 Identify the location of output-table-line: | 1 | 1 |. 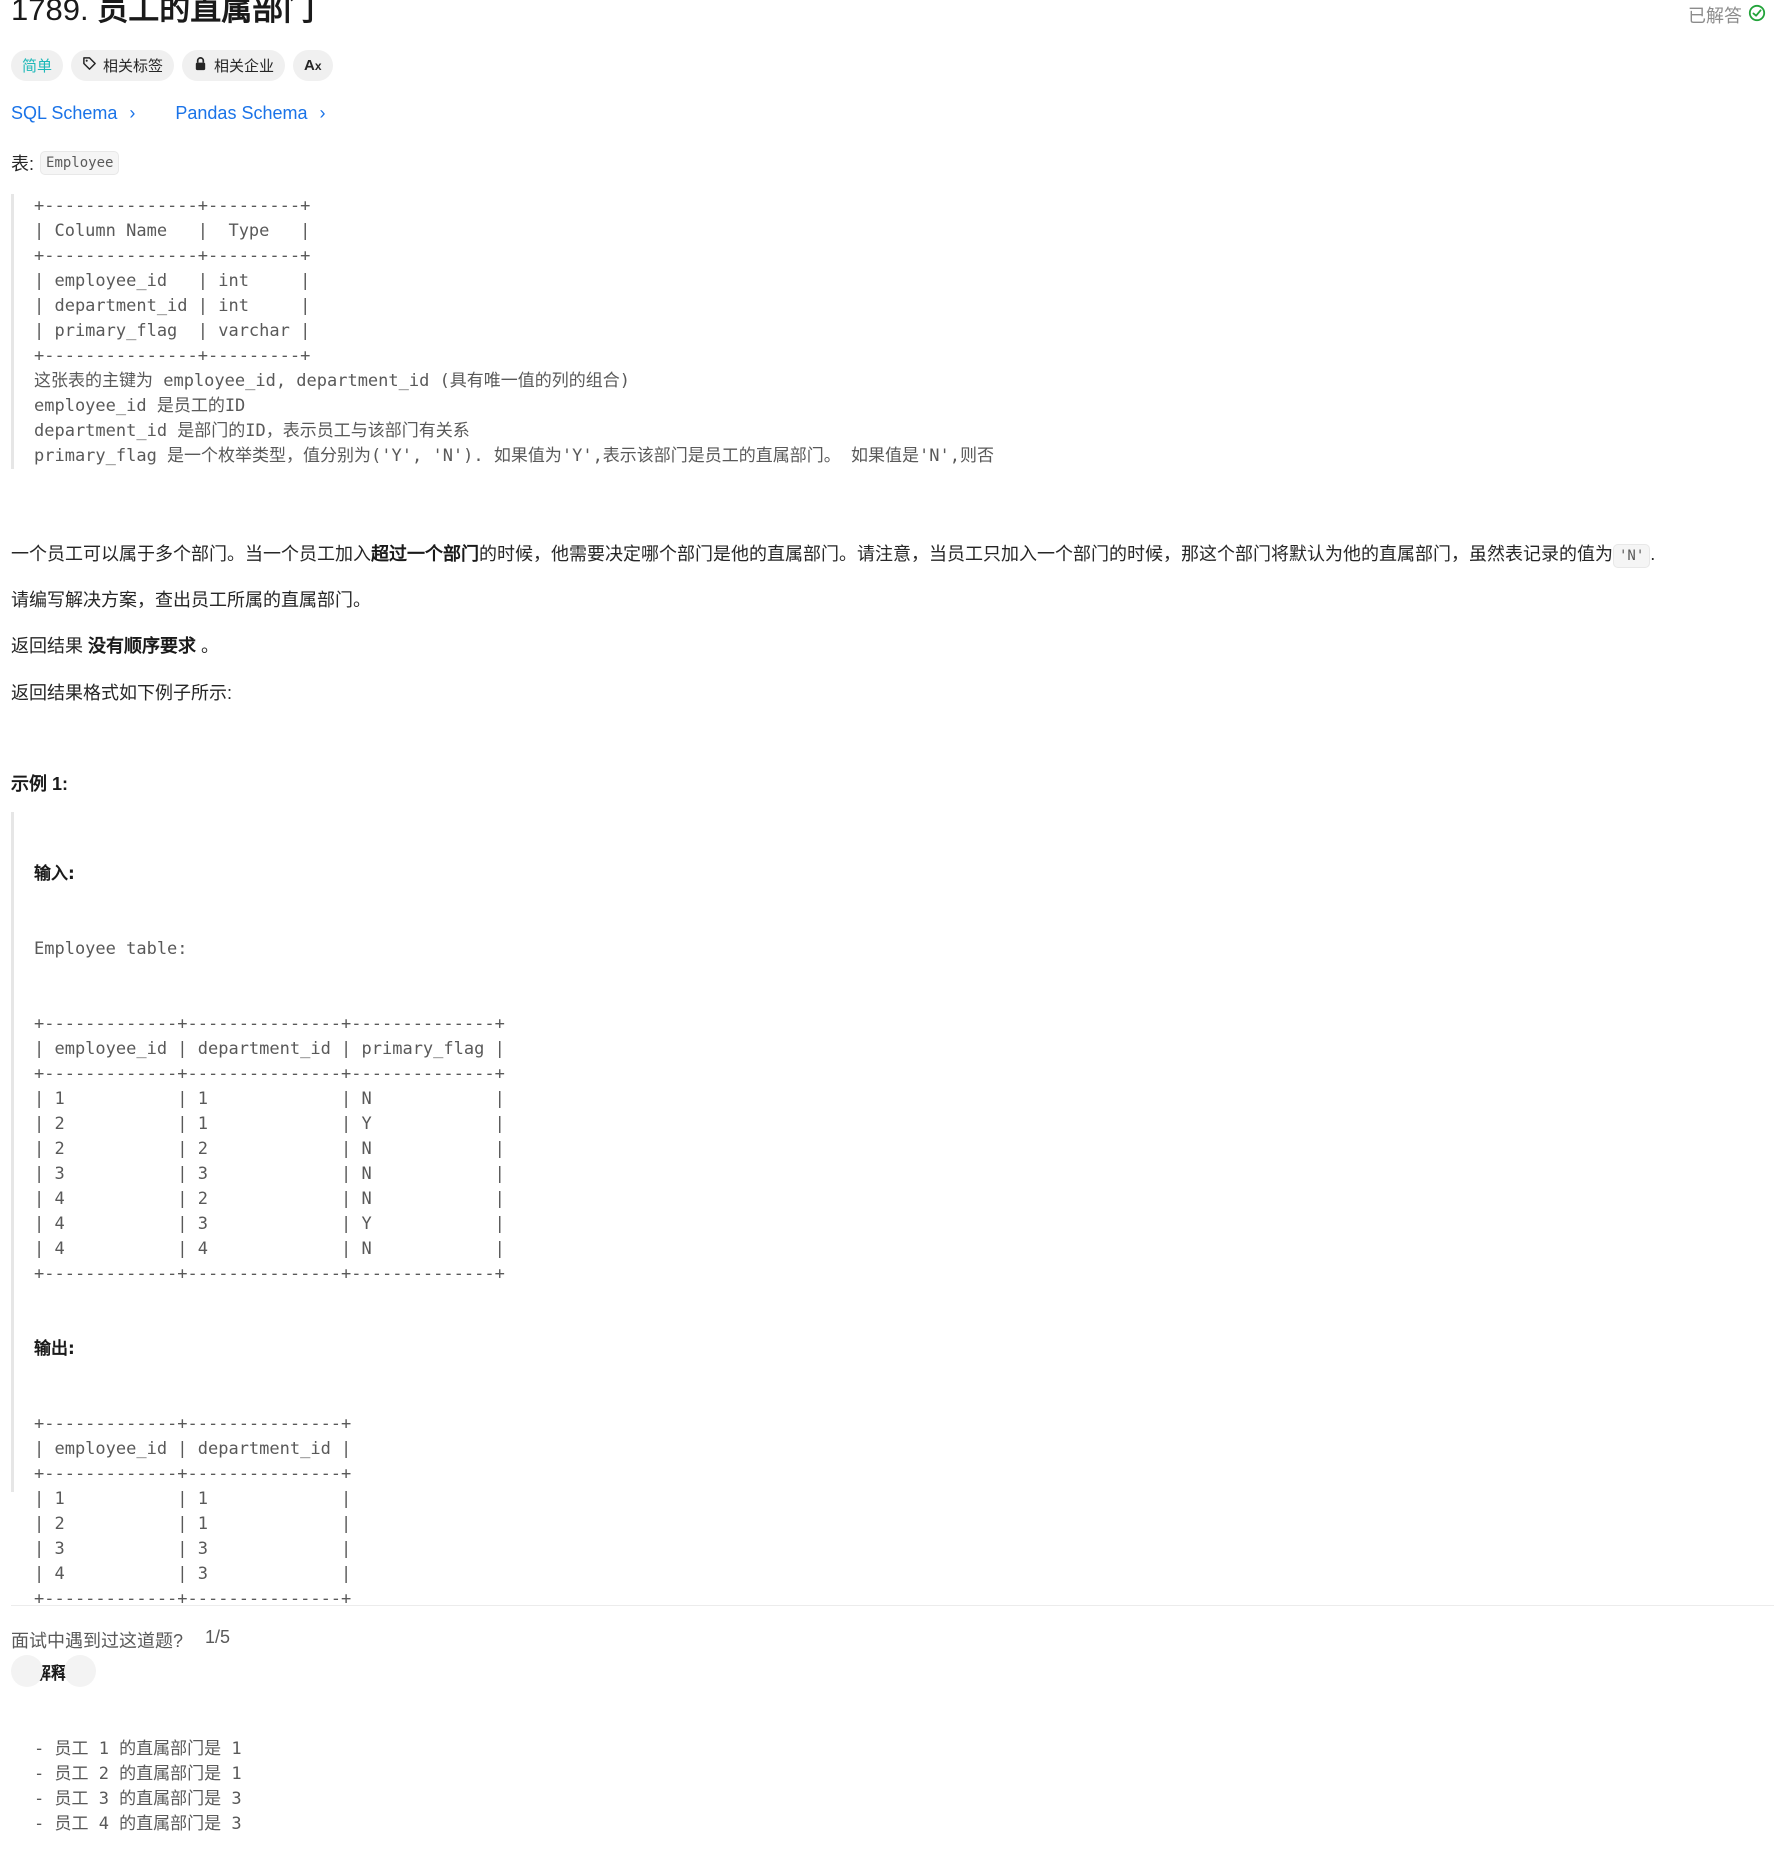
(193, 1499).